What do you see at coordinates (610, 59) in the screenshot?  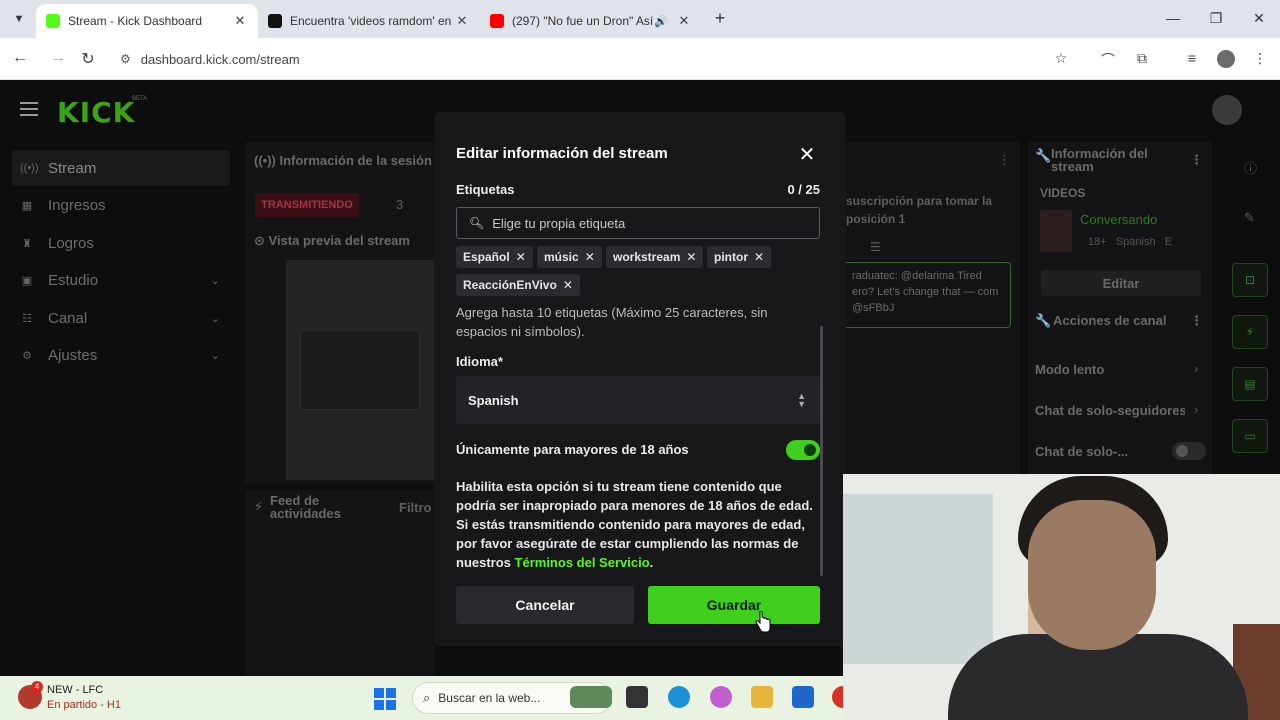 I see `address-bar: ⚙ dashboard.kick.com/stream` at bounding box center [610, 59].